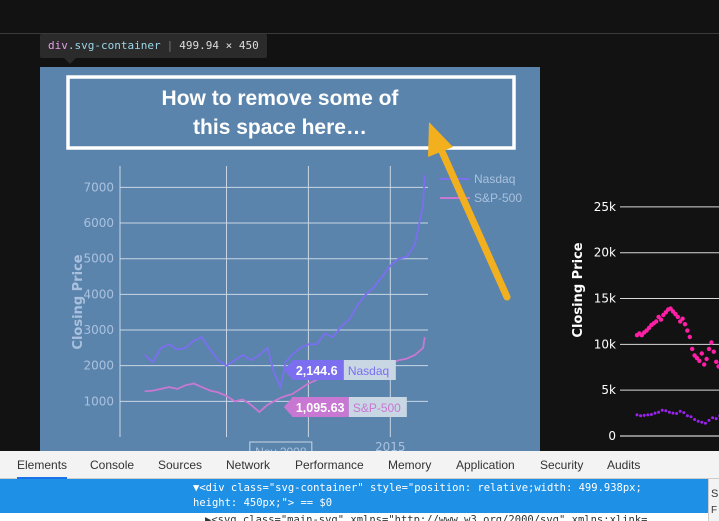 This screenshot has width=719, height=521. What do you see at coordinates (605, 253) in the screenshot?
I see `right-y-tick-label: 20k` at bounding box center [605, 253].